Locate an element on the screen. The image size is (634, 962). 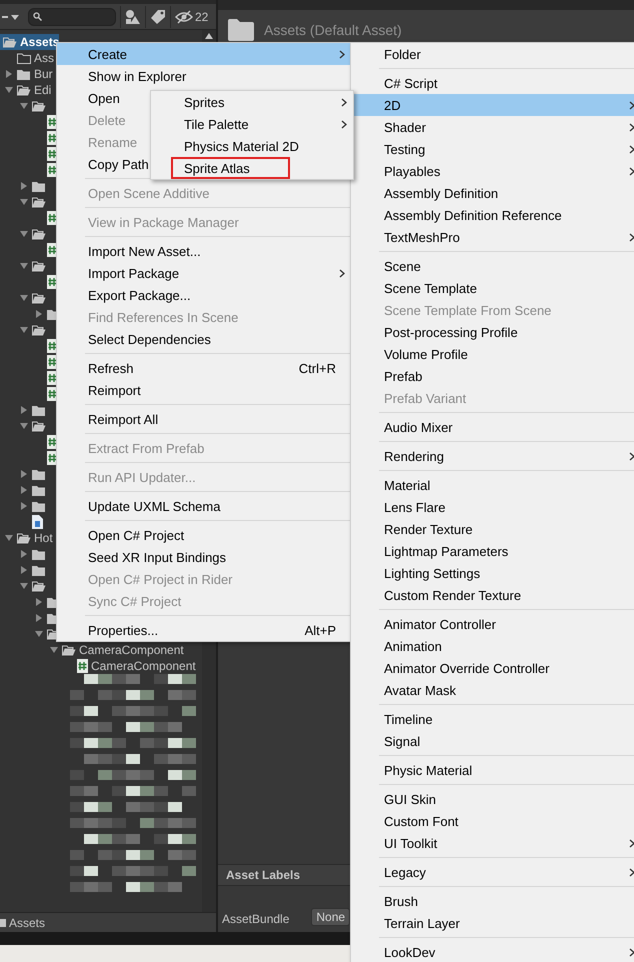
highlight-box: Sprite Atlas is located at coordinates (230, 167).